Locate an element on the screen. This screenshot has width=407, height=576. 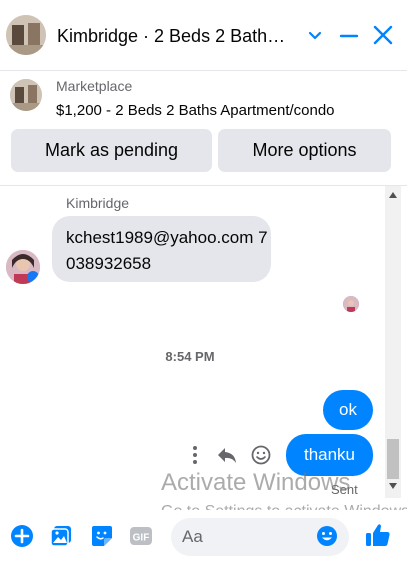
photo-icon is located at coordinates (61, 536).